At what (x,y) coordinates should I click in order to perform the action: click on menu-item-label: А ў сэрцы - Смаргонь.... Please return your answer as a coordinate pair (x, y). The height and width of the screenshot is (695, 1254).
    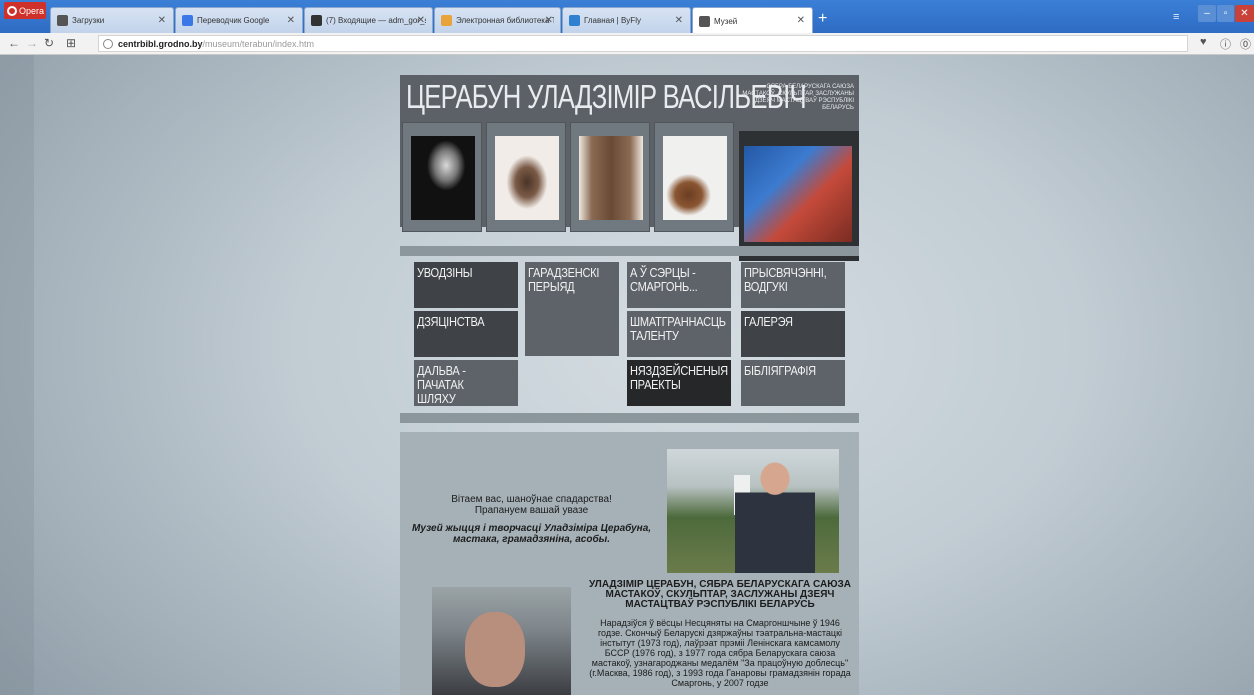
    Looking at the image, I should click on (664, 279).